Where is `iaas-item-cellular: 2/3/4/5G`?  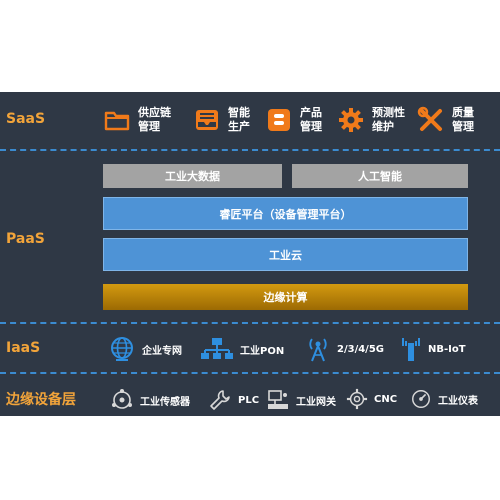 iaas-item-cellular: 2/3/4/5G is located at coordinates (344, 349).